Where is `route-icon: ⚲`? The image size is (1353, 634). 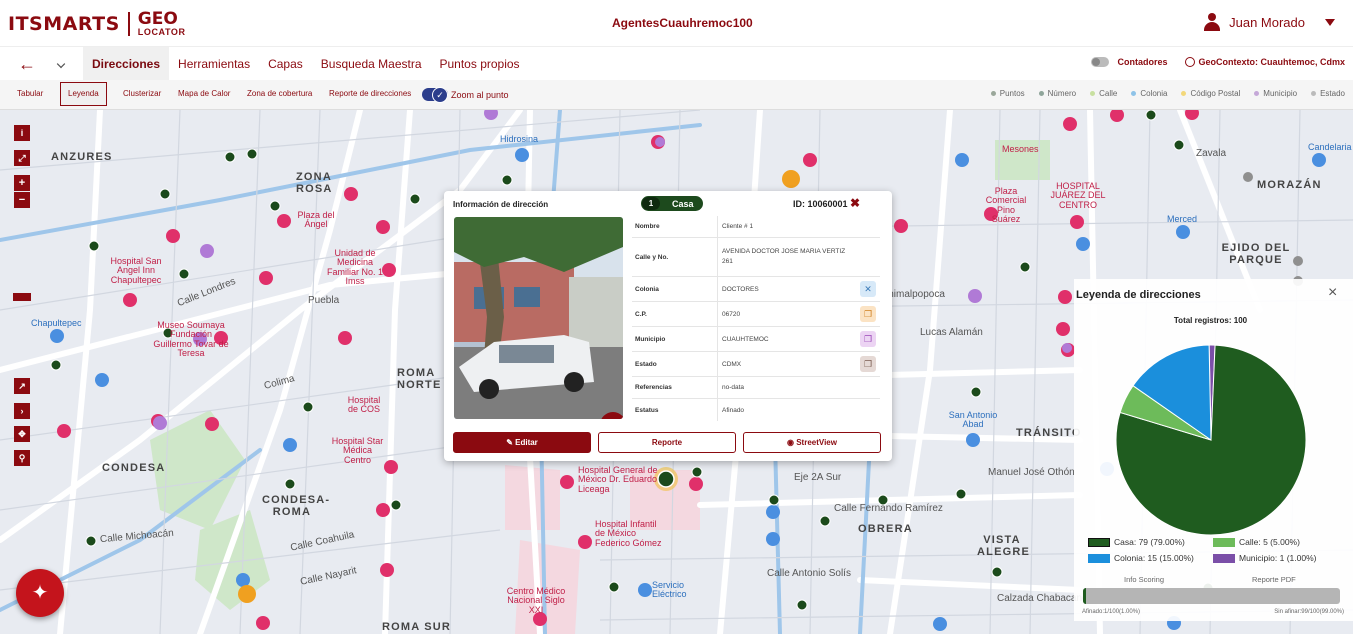 route-icon: ⚲ is located at coordinates (22, 458).